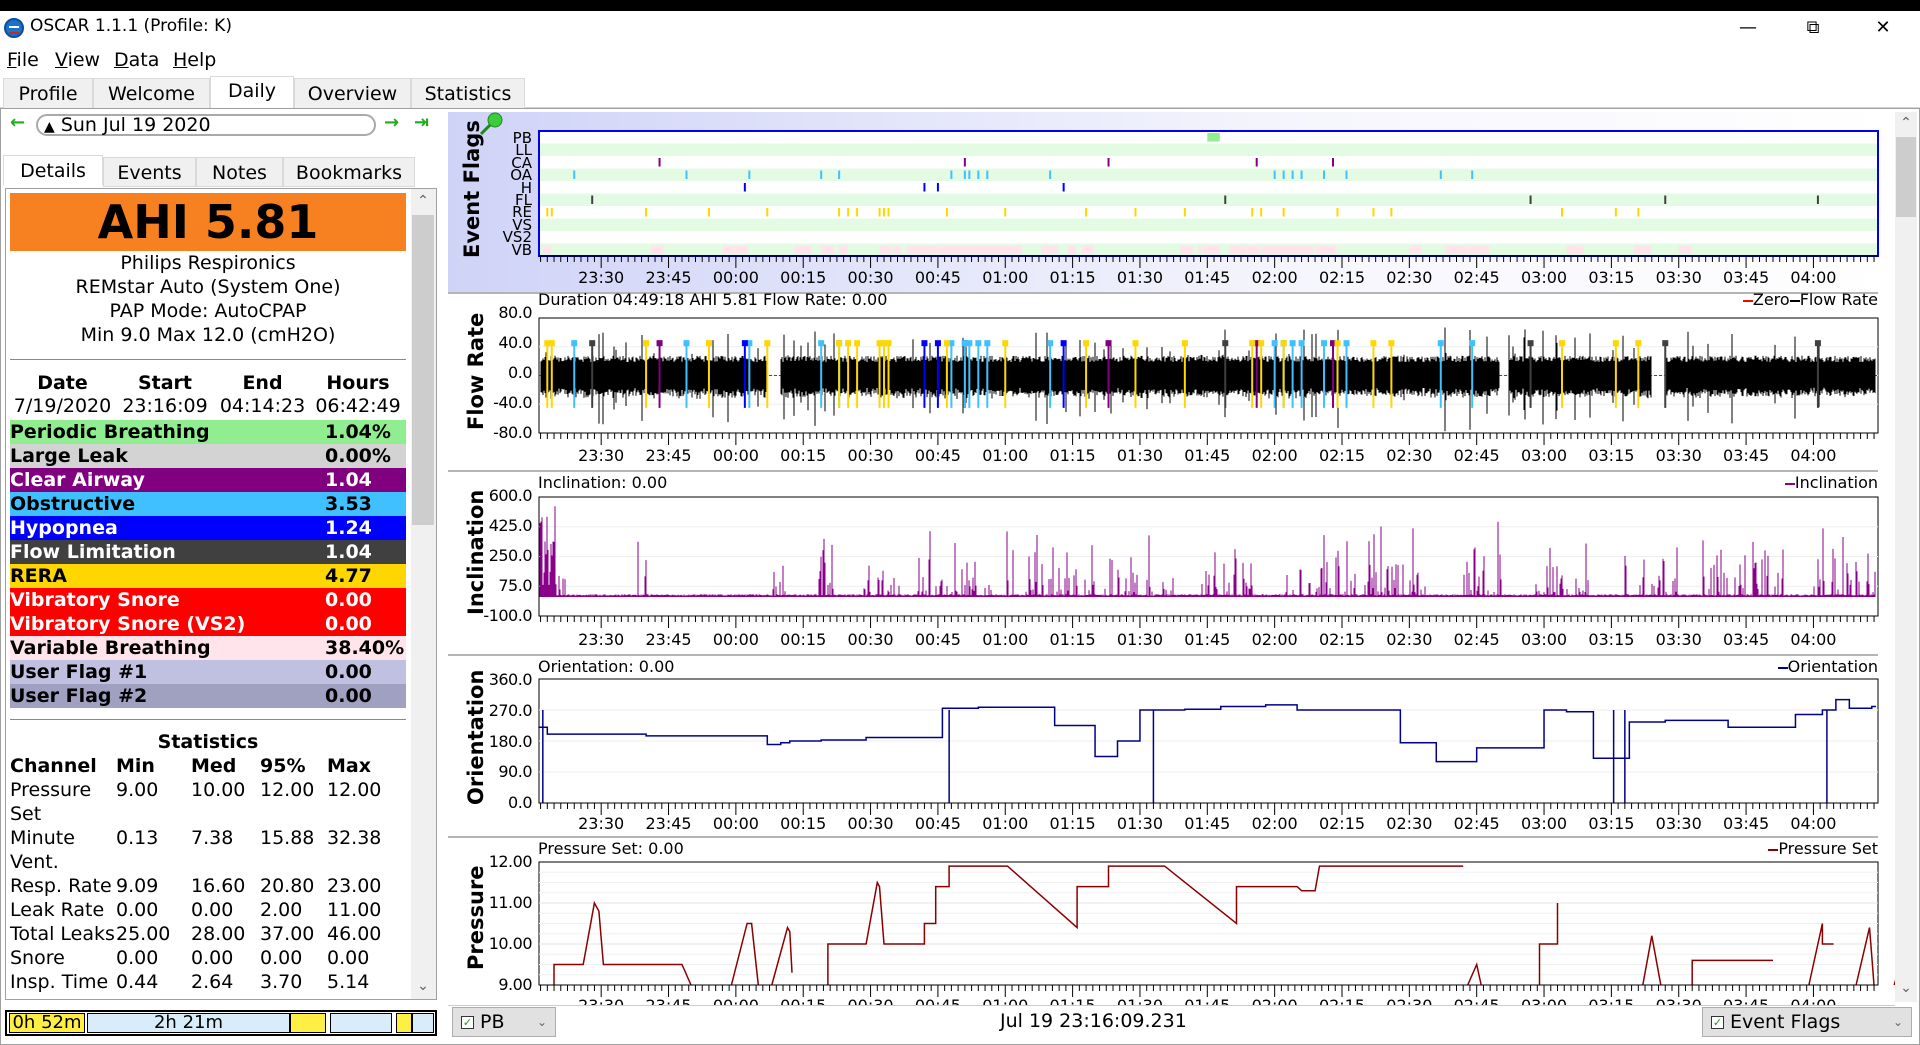 Image resolution: width=1920 pixels, height=1045 pixels. What do you see at coordinates (1746, 277) in the screenshot?
I see `x-tick-label: 03:45` at bounding box center [1746, 277].